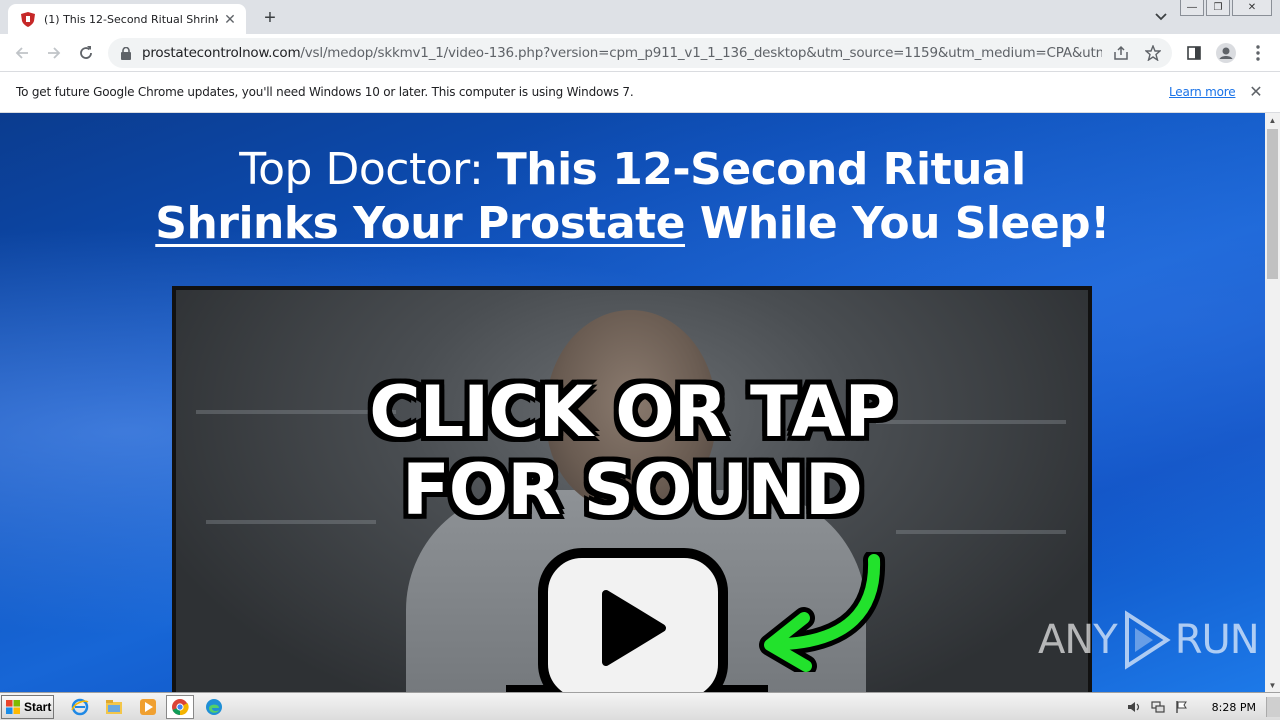 This screenshot has width=1280, height=721. What do you see at coordinates (368, 169) in the screenshot?
I see `headline-prefix: Top Doctor:` at bounding box center [368, 169].